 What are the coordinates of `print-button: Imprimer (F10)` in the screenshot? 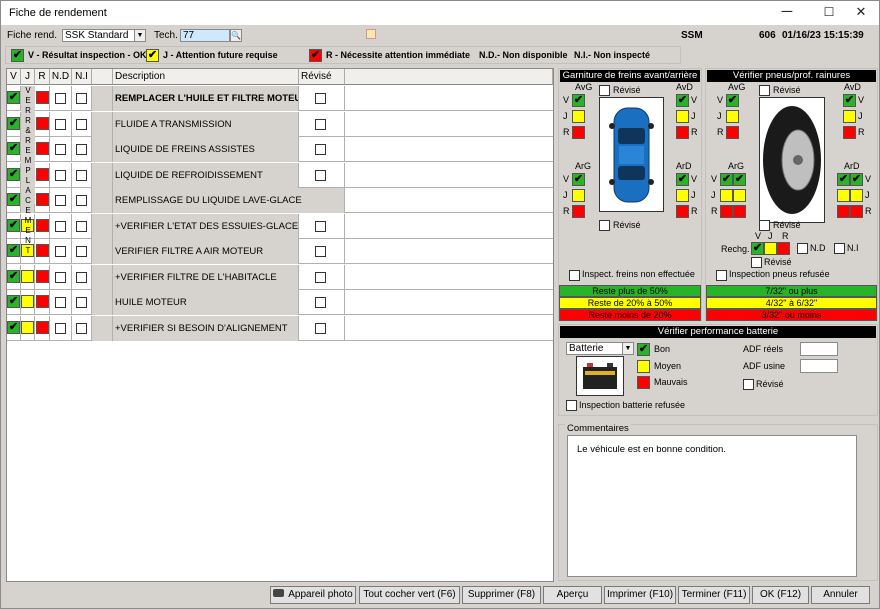 It's located at (640, 595).